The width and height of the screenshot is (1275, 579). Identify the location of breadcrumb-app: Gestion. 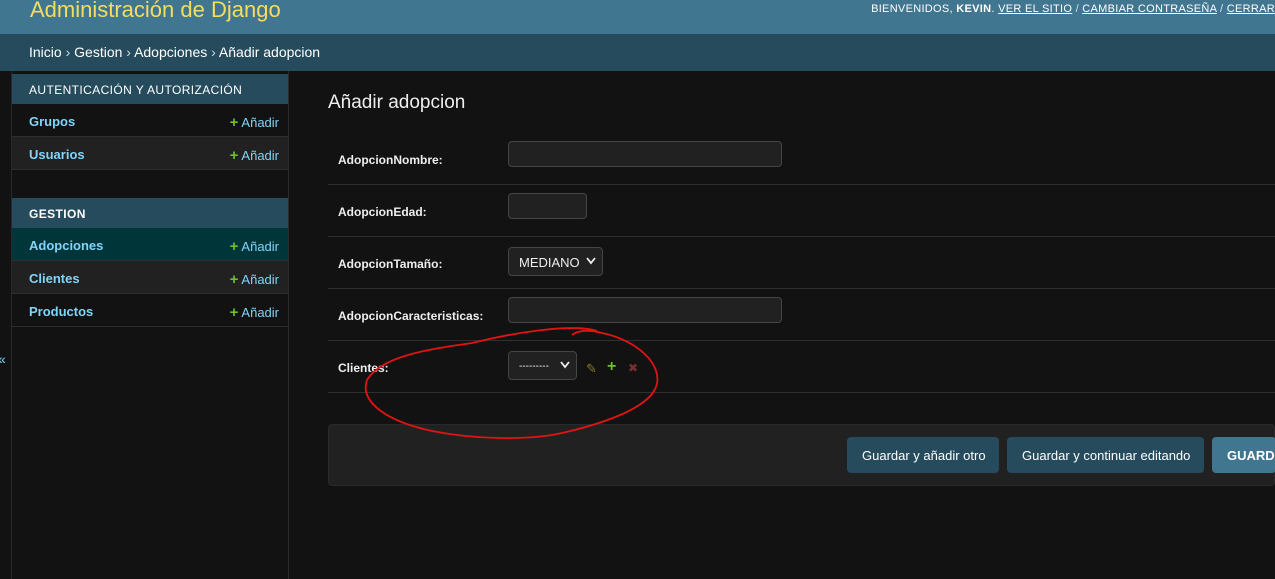
(98, 52).